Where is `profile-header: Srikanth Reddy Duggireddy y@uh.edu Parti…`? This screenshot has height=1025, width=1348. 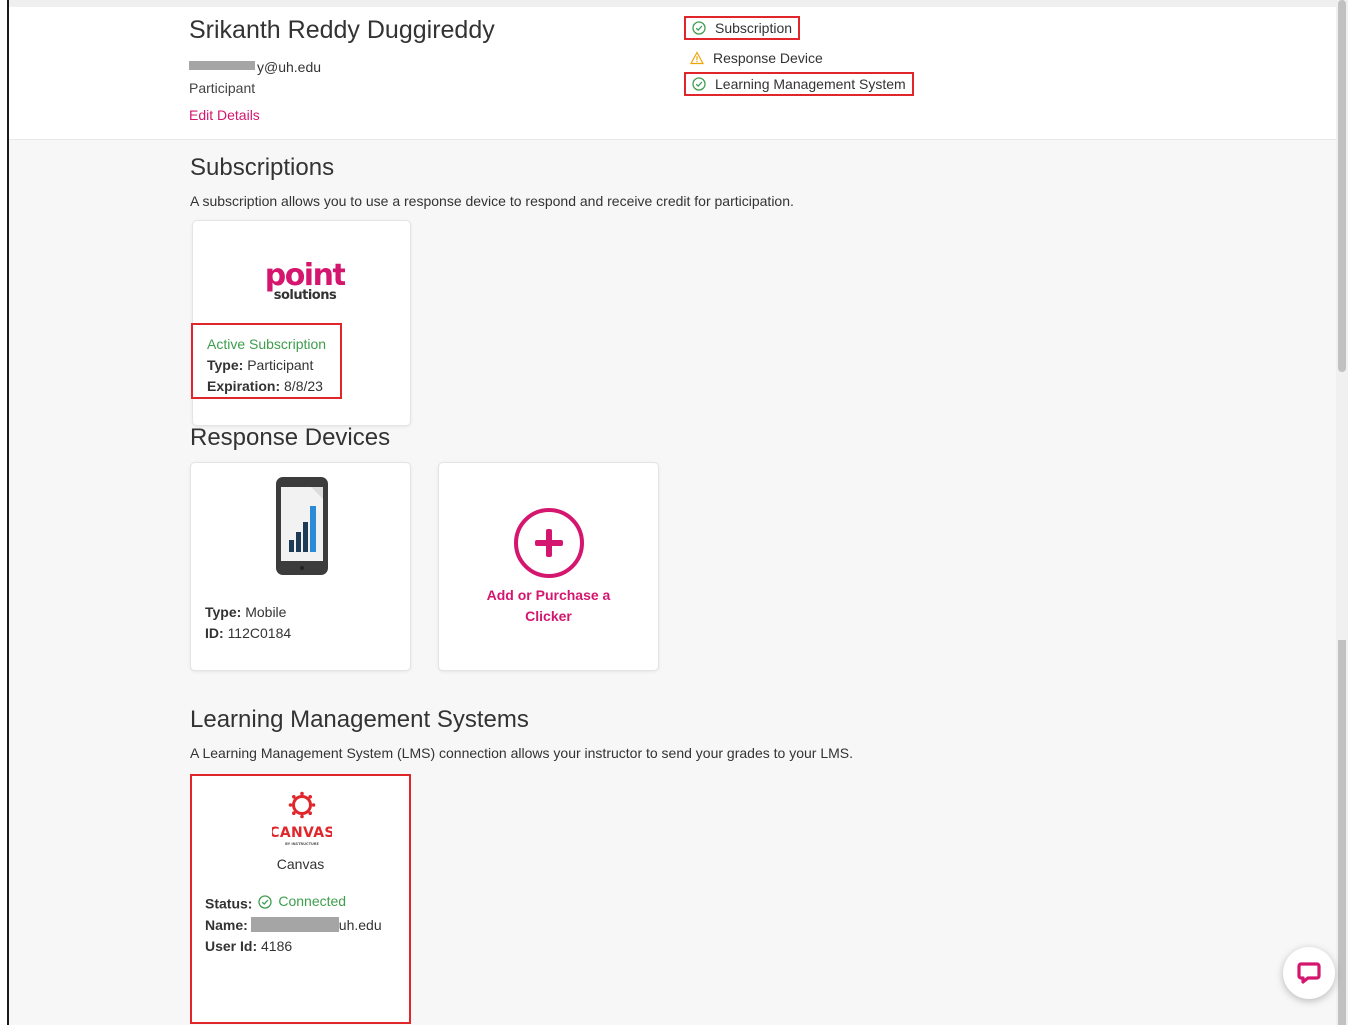
profile-header: Srikanth Reddy Duggireddy y@uh.edu Parti… is located at coordinates (672, 70).